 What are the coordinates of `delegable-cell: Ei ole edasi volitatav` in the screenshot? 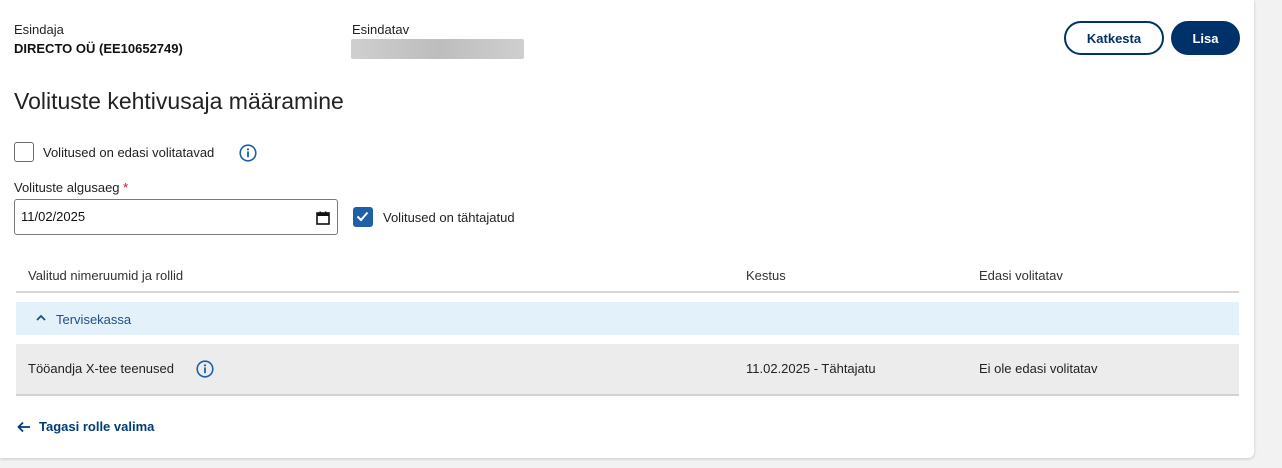 It's located at (1038, 368).